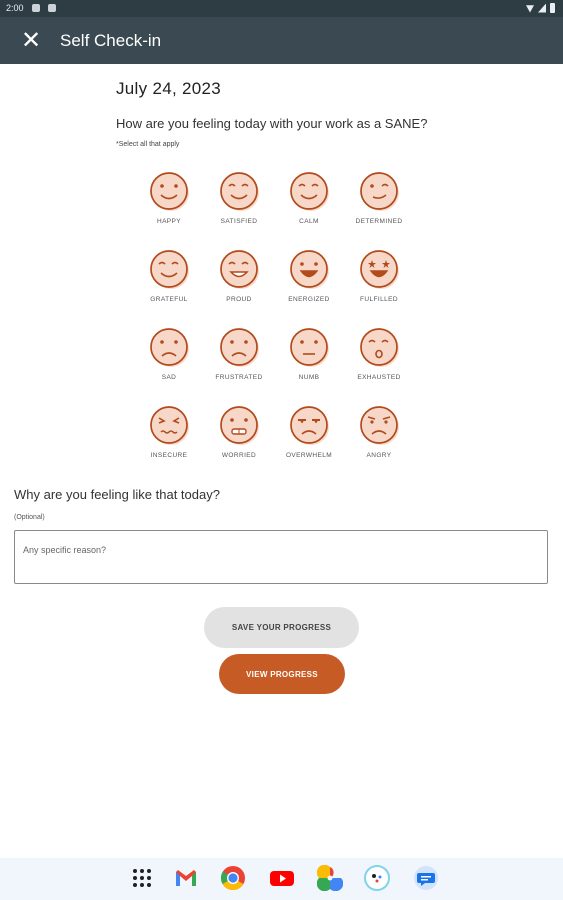 The image size is (563, 900). What do you see at coordinates (379, 425) in the screenshot?
I see `angry-face-icon` at bounding box center [379, 425].